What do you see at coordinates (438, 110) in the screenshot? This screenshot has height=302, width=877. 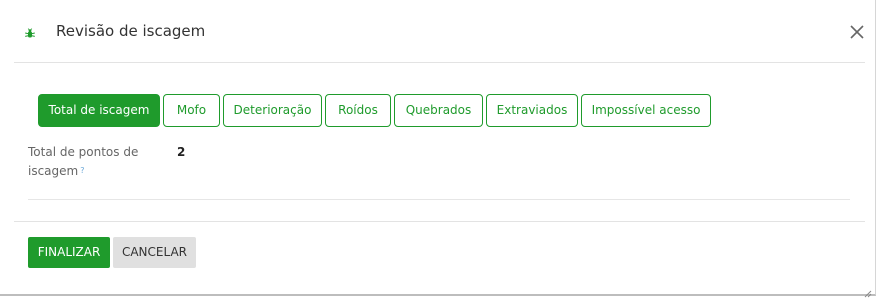 I see `tab-quebrados: Quebrados` at bounding box center [438, 110].